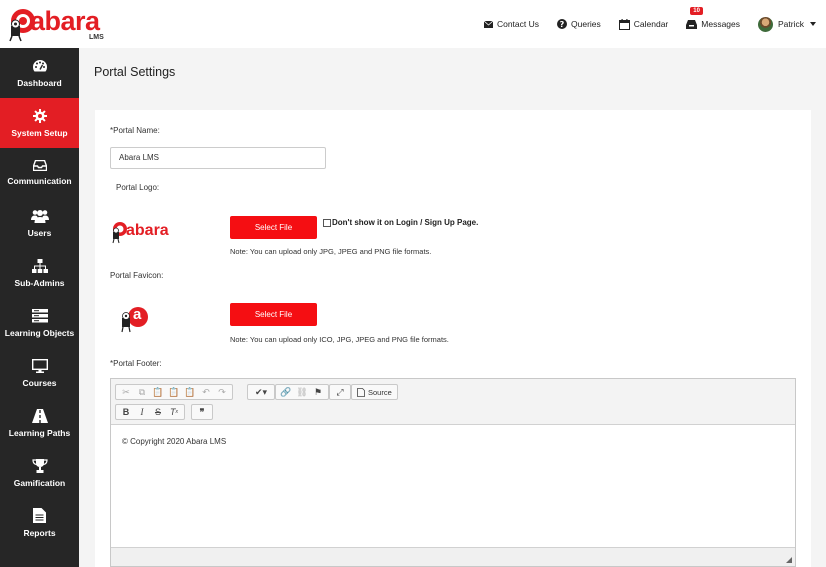 Image resolution: width=826 pixels, height=567 pixels. I want to click on sidebar-item-sub-admins: Sub-Admins, so click(39, 273).